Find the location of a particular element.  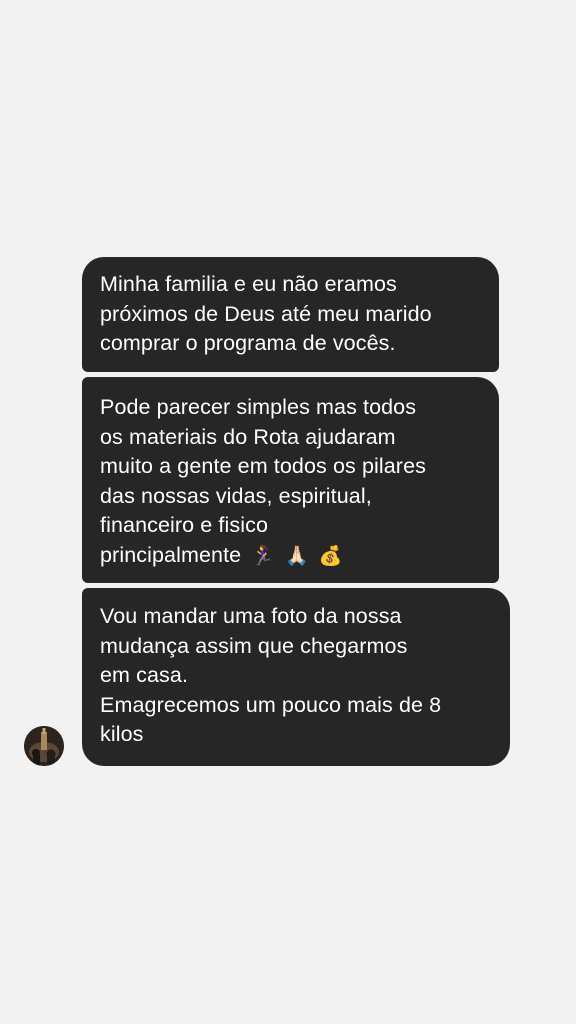

praying-hands-icon: 🙏🏻 is located at coordinates (297, 556).